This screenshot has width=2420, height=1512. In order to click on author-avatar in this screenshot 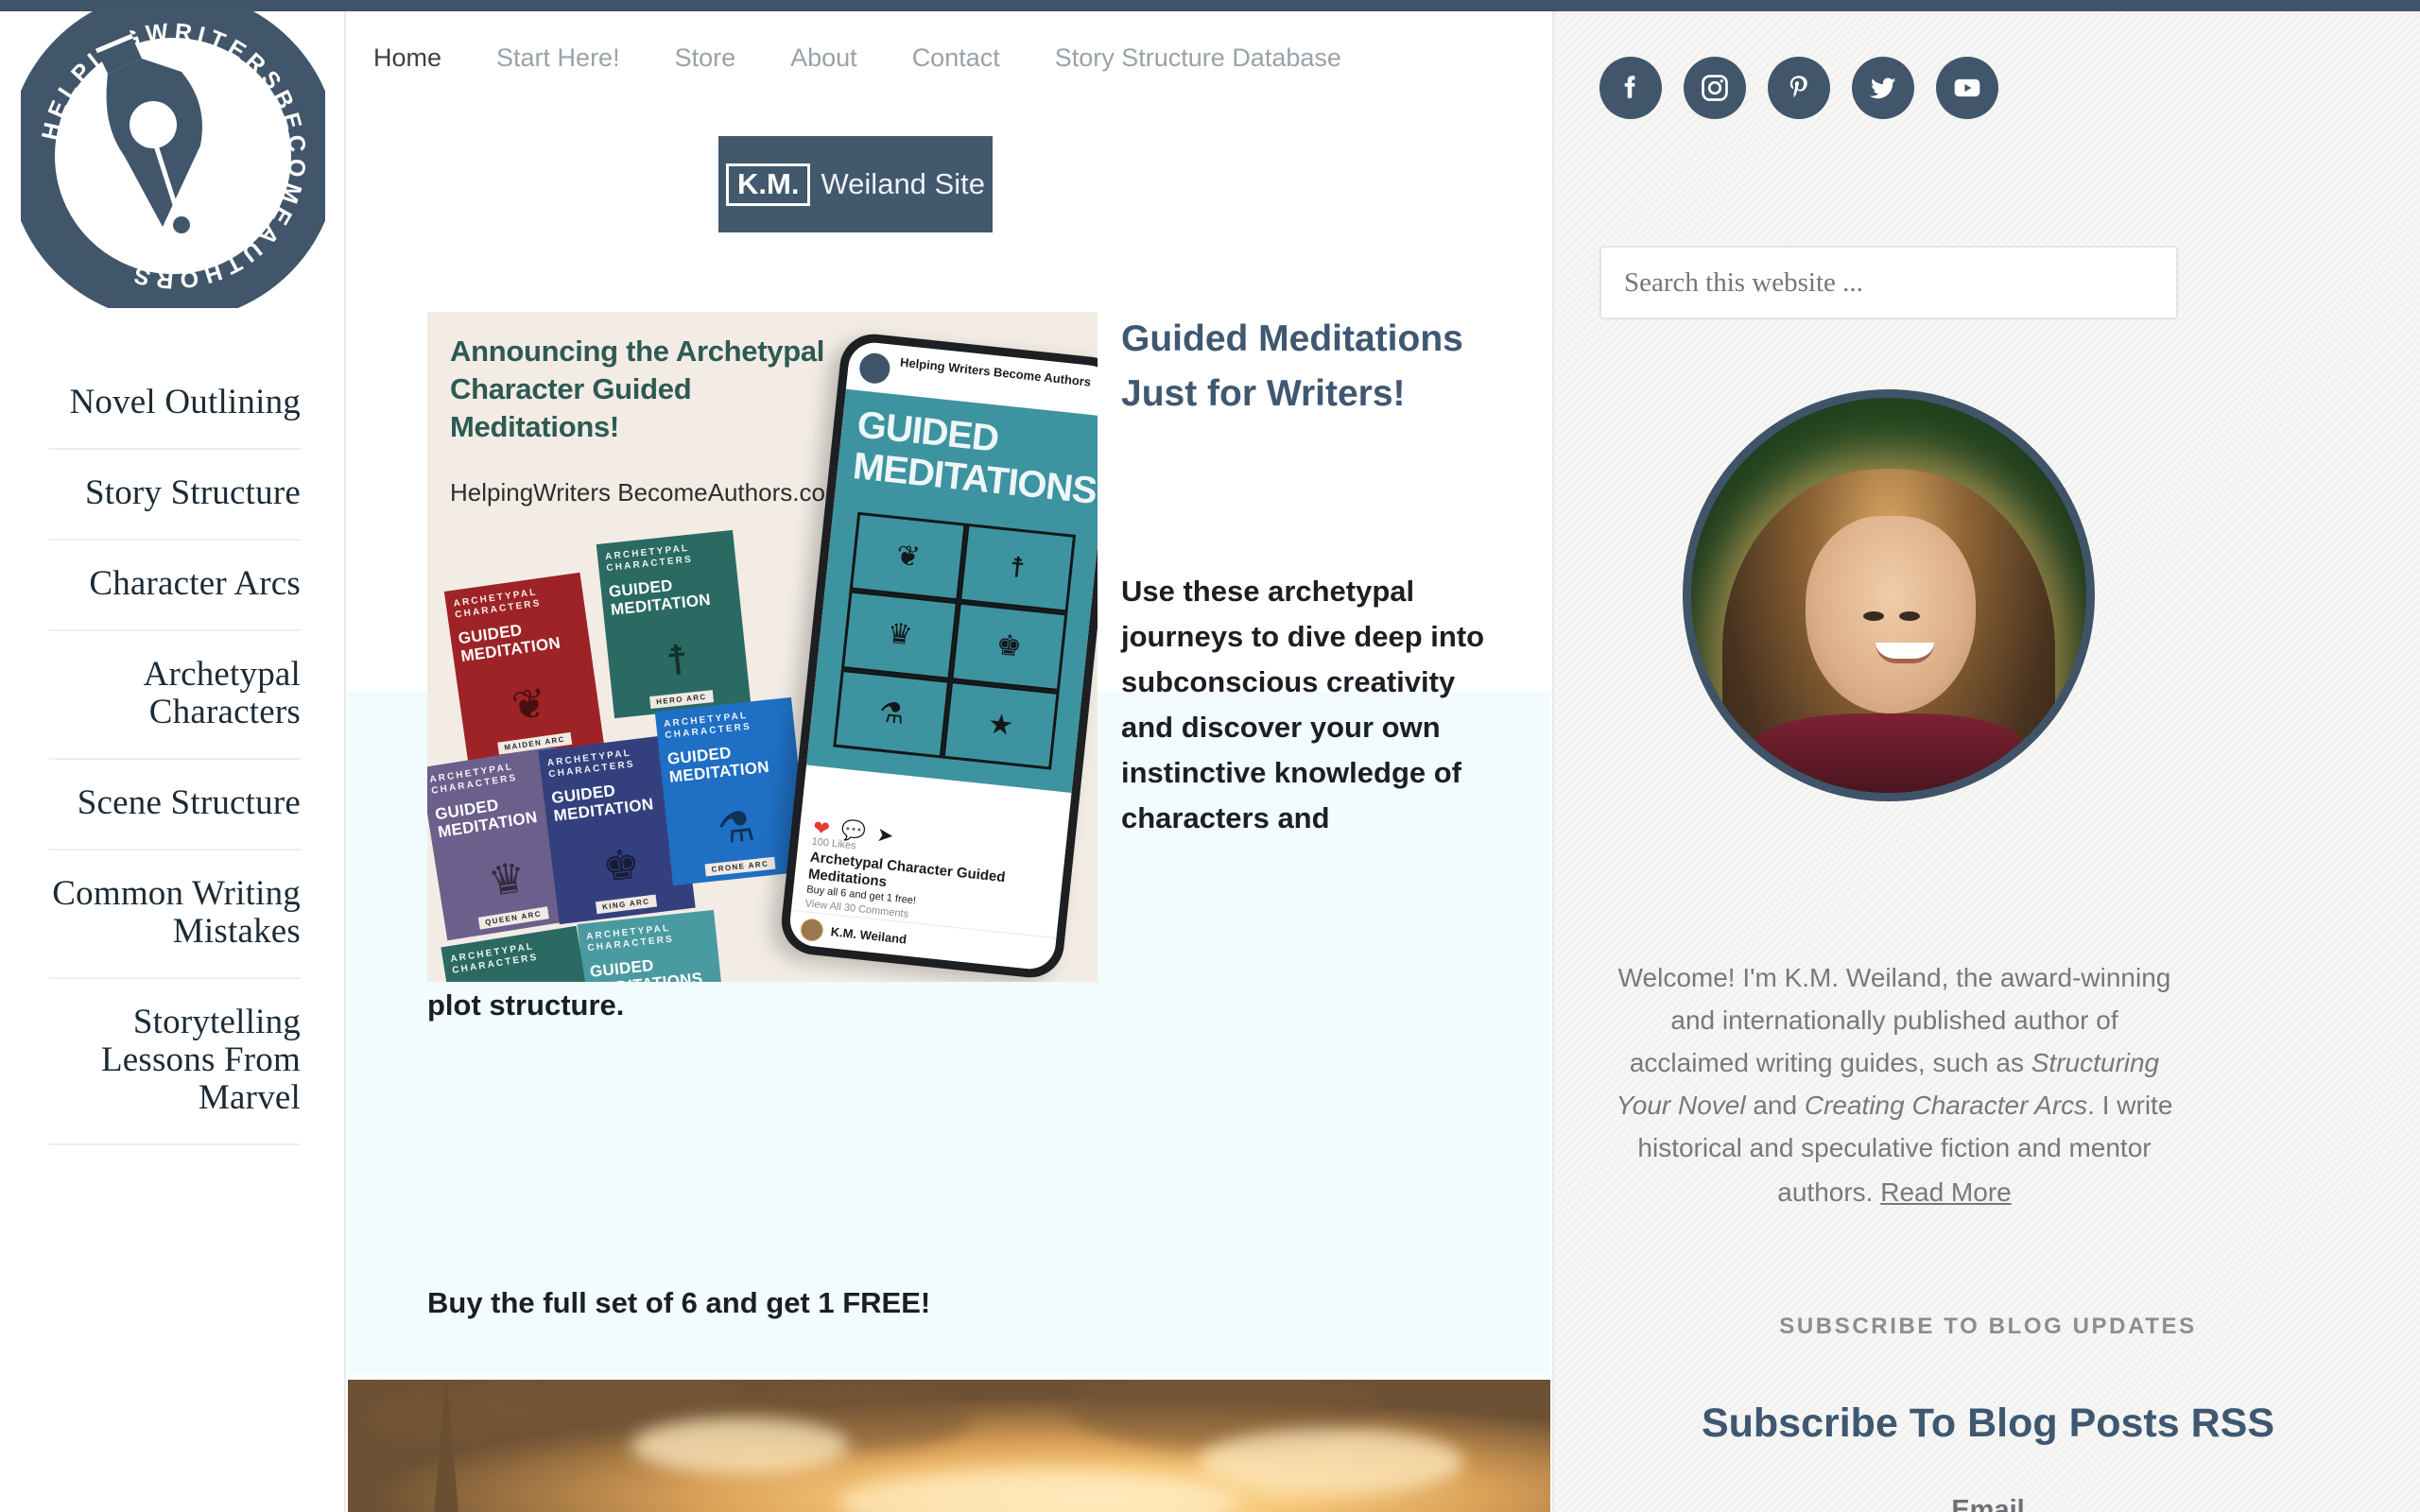, I will do `click(1889, 595)`.